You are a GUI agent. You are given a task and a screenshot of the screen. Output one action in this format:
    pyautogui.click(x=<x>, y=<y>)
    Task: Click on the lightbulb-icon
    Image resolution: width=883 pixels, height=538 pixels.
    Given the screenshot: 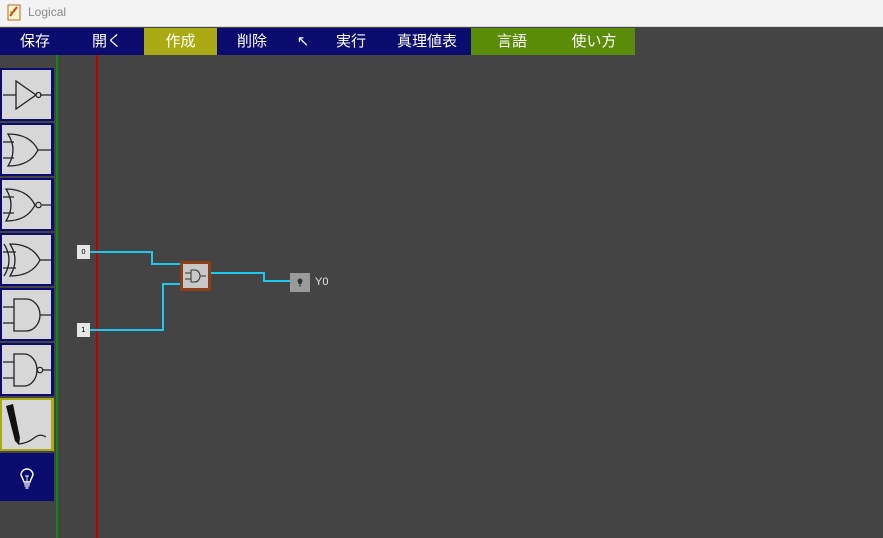 What is the action you would take?
    pyautogui.click(x=300, y=282)
    